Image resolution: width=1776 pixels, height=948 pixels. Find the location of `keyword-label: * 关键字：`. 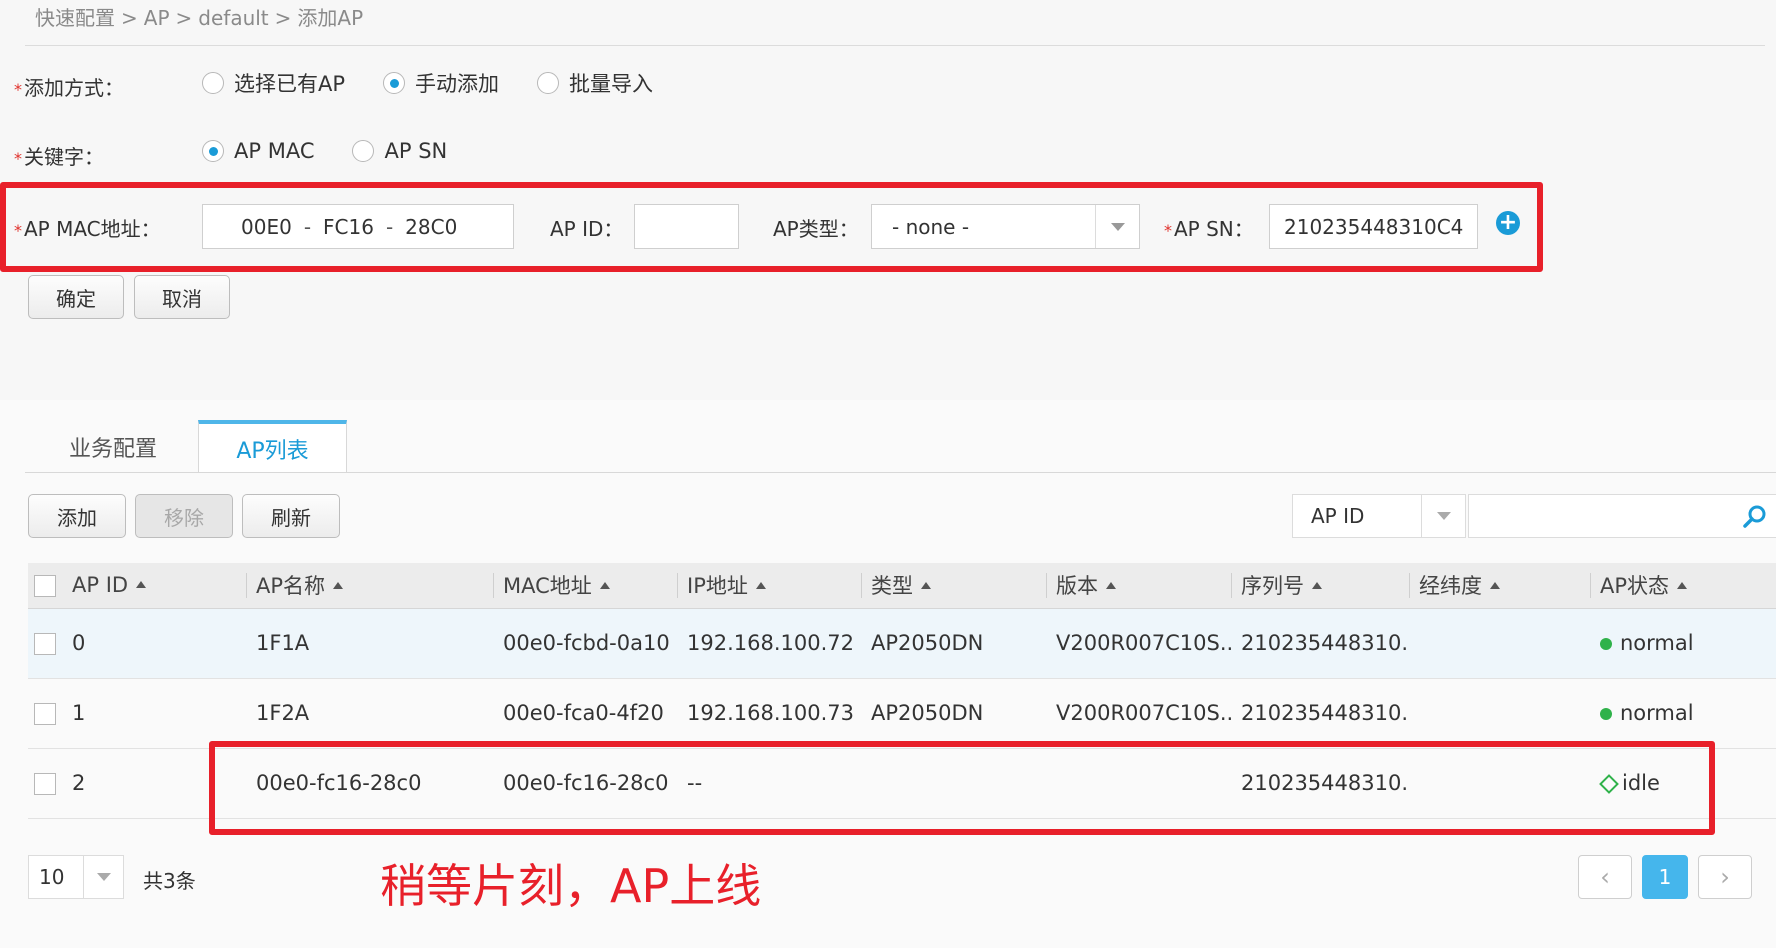

keyword-label: * 关键字： is located at coordinates (59, 155).